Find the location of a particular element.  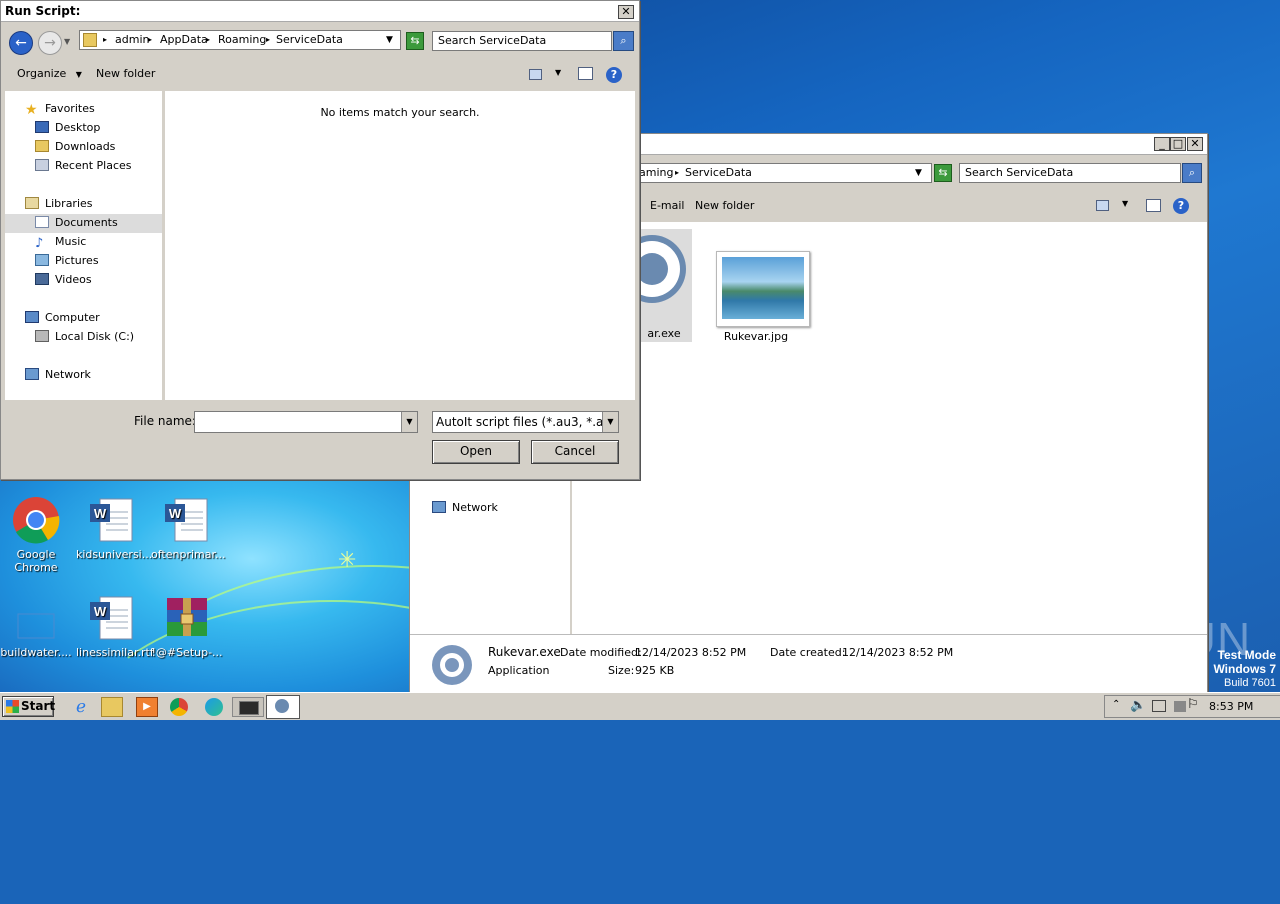

nav-item-libraries: Libraries is located at coordinates (59, 204).